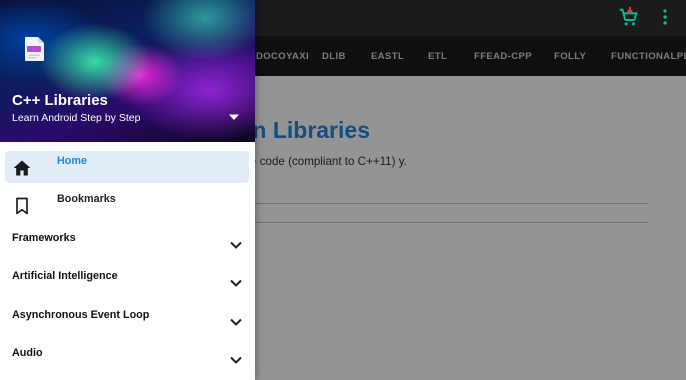 The image size is (686, 380). Describe the element at coordinates (65, 276) in the screenshot. I see `group-label: Artificial Intelligence` at that location.